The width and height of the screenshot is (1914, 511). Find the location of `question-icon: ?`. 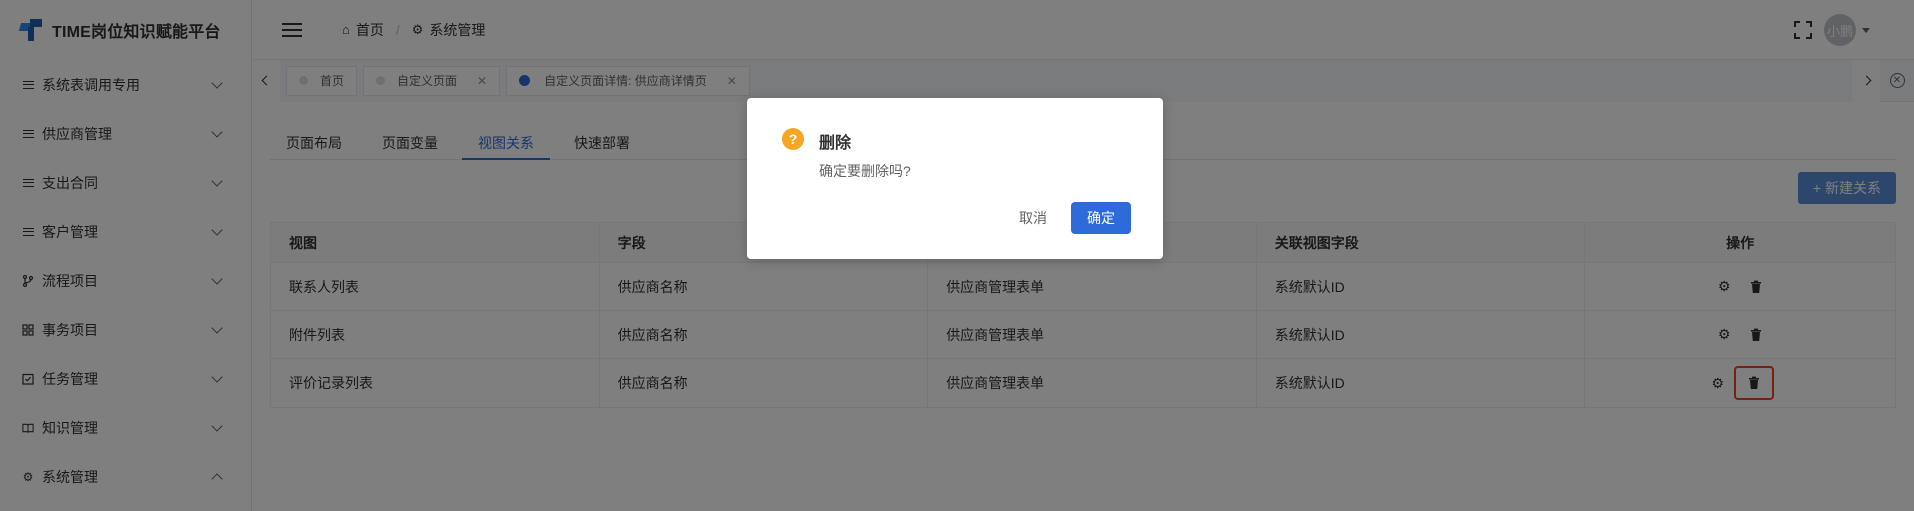

question-icon: ? is located at coordinates (793, 139).